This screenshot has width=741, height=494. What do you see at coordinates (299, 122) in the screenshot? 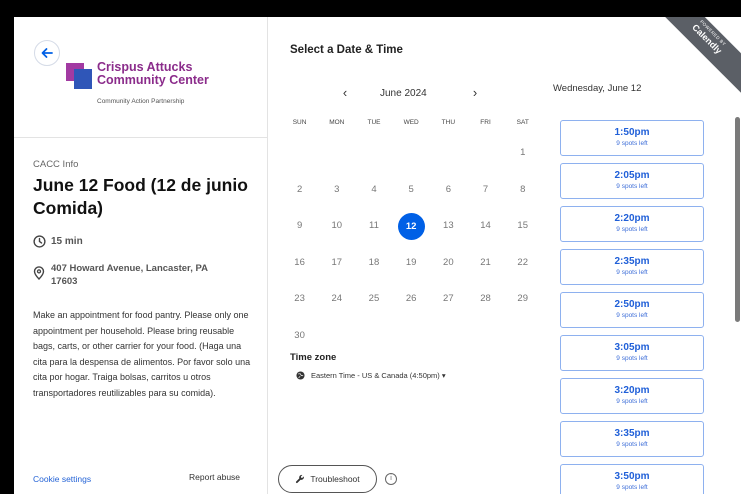
I see `day-of-week-label: SUN` at bounding box center [299, 122].